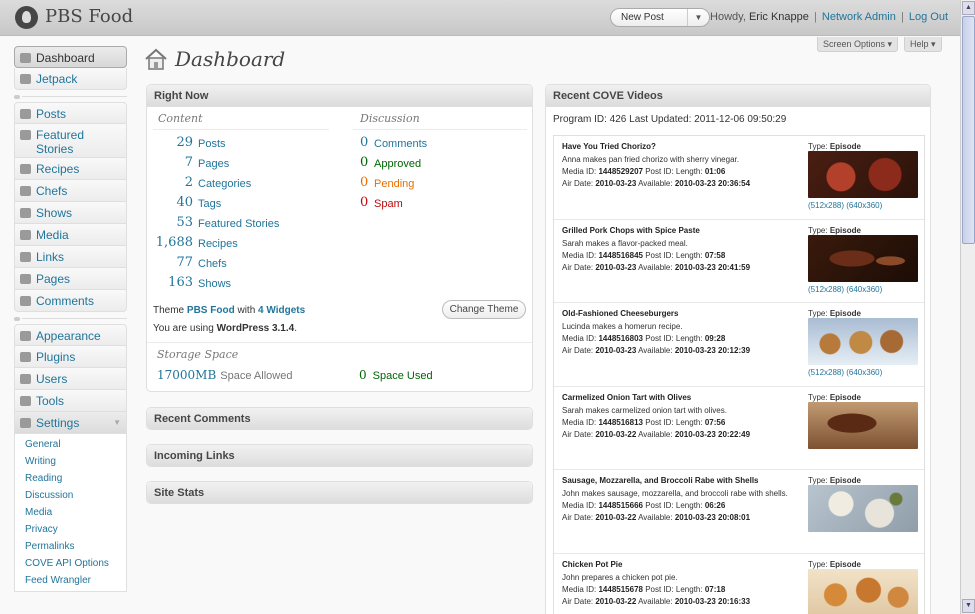 The width and height of the screenshot is (975, 614). What do you see at coordinates (70, 478) in the screenshot?
I see `submenu-item: Reading` at bounding box center [70, 478].